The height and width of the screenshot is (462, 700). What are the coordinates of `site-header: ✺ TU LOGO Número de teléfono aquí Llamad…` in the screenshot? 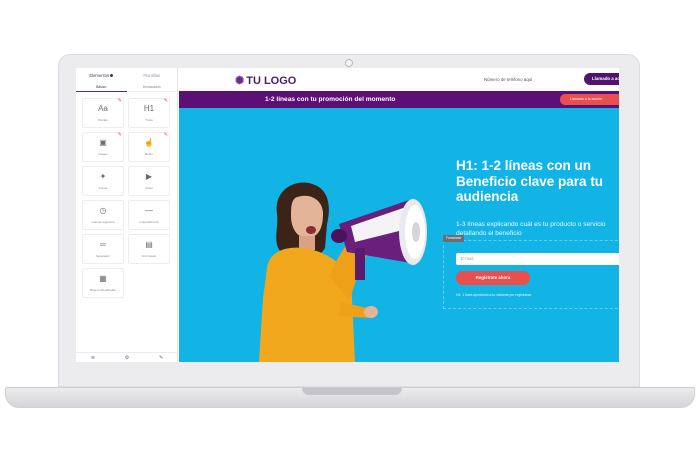 It's located at (399, 79).